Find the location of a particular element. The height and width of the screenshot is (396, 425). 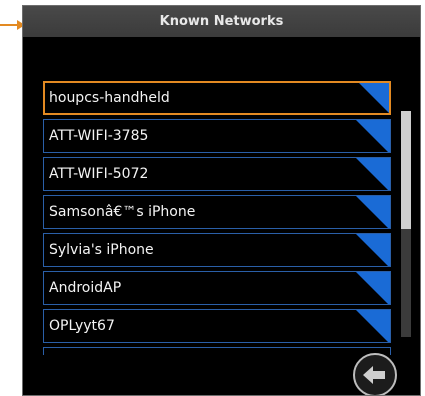

network-item-oplyyt67: OPLyyt67 is located at coordinates (217, 326).